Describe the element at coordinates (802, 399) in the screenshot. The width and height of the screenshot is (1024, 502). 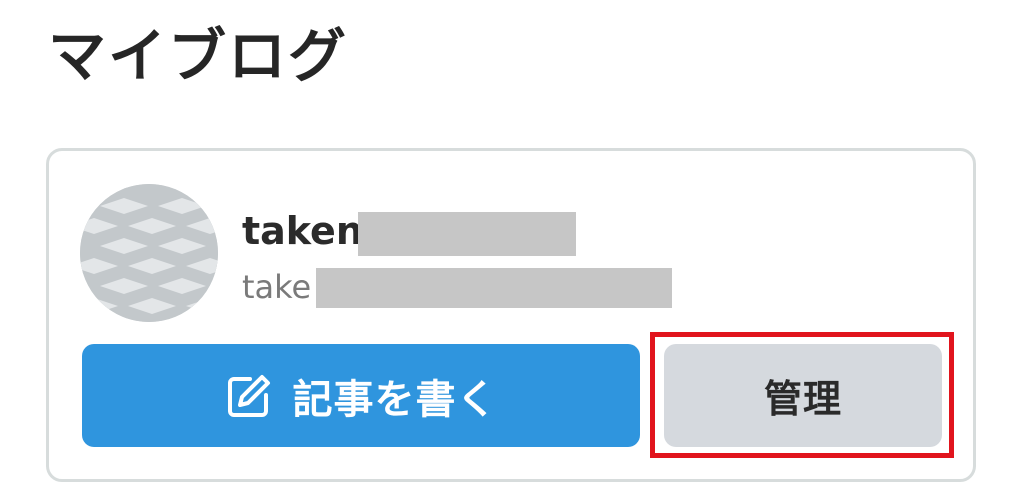
I see `manage-label: 管理` at that location.